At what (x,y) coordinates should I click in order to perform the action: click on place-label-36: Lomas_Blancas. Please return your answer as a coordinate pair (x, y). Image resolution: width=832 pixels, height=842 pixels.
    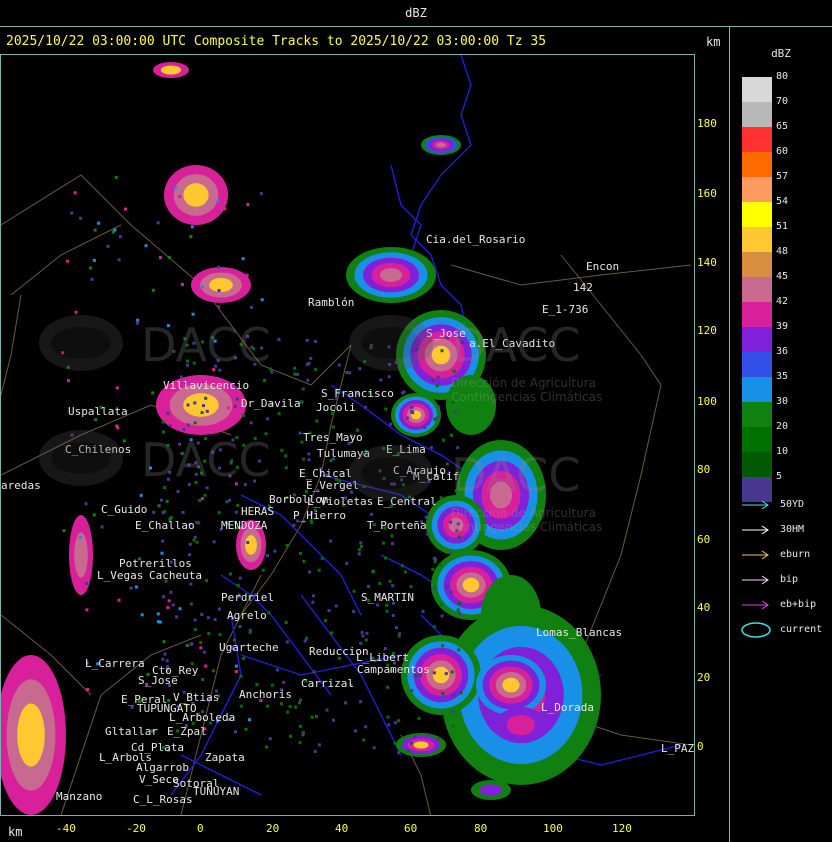
    Looking at the image, I should click on (579, 632).